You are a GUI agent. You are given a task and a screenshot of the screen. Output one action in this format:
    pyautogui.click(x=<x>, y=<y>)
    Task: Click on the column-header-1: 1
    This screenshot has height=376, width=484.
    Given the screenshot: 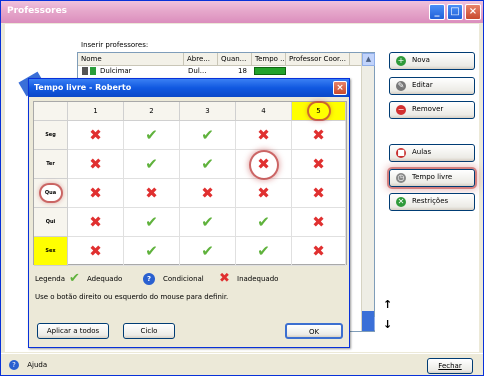 What is the action you would take?
    pyautogui.click(x=96, y=111)
    